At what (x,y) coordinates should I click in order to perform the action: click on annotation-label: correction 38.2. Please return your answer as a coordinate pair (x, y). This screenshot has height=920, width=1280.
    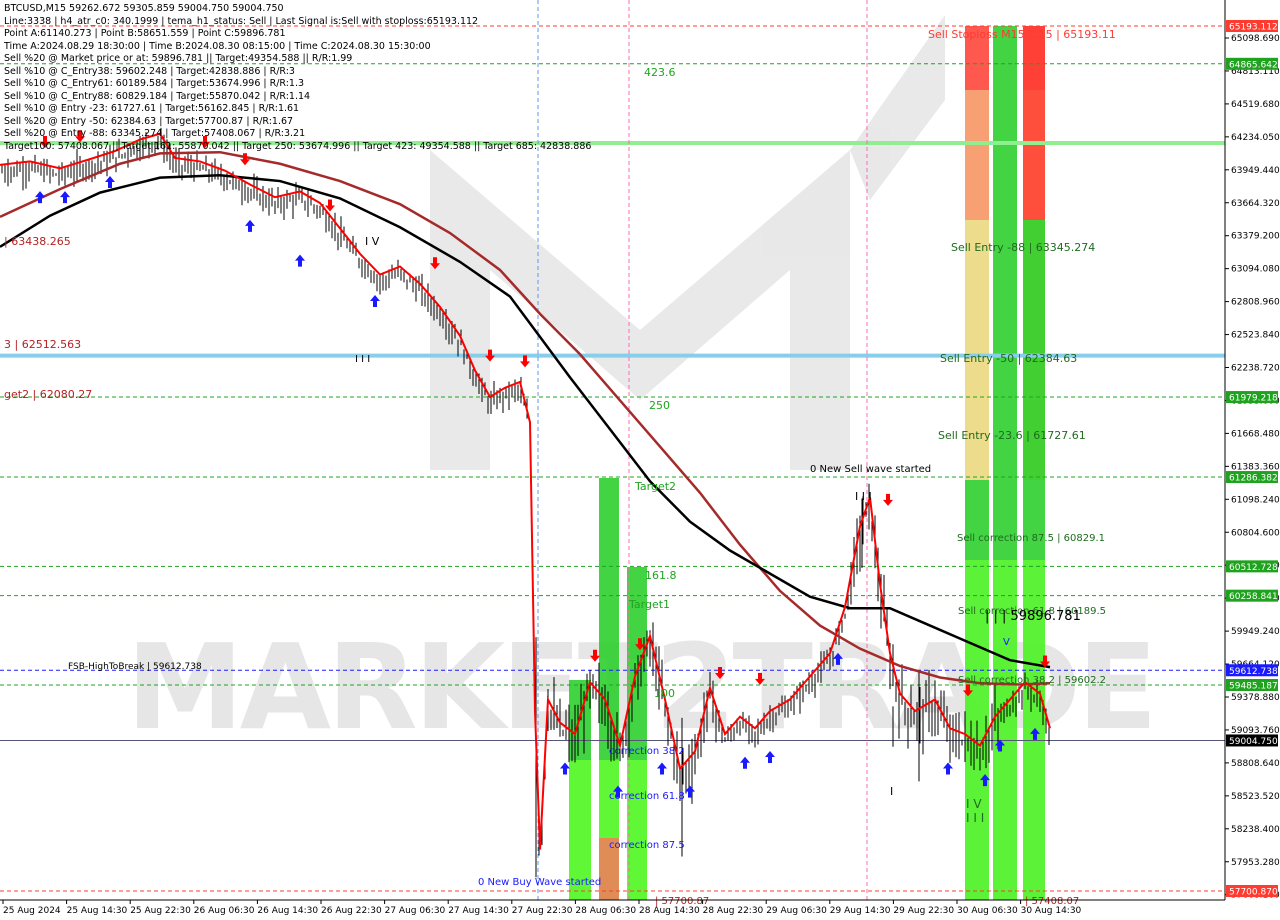
    Looking at the image, I should click on (647, 751).